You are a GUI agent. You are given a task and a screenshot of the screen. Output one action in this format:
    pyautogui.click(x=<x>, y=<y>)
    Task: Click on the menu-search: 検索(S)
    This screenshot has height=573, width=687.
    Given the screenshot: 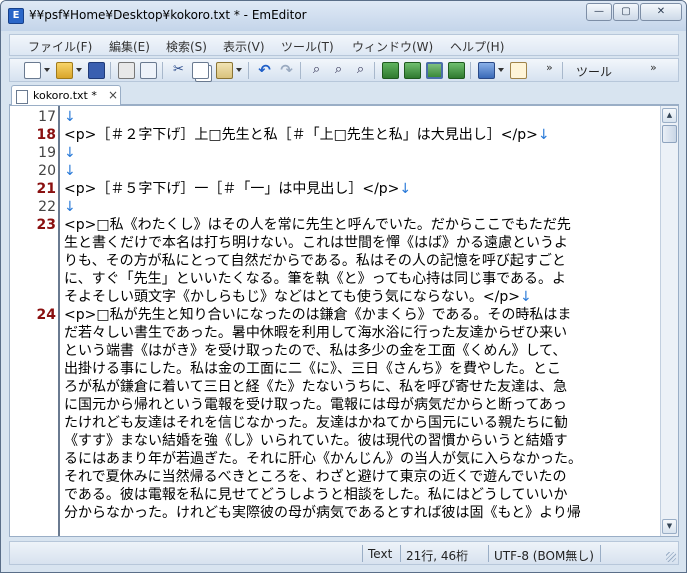 What is the action you would take?
    pyautogui.click(x=186, y=46)
    